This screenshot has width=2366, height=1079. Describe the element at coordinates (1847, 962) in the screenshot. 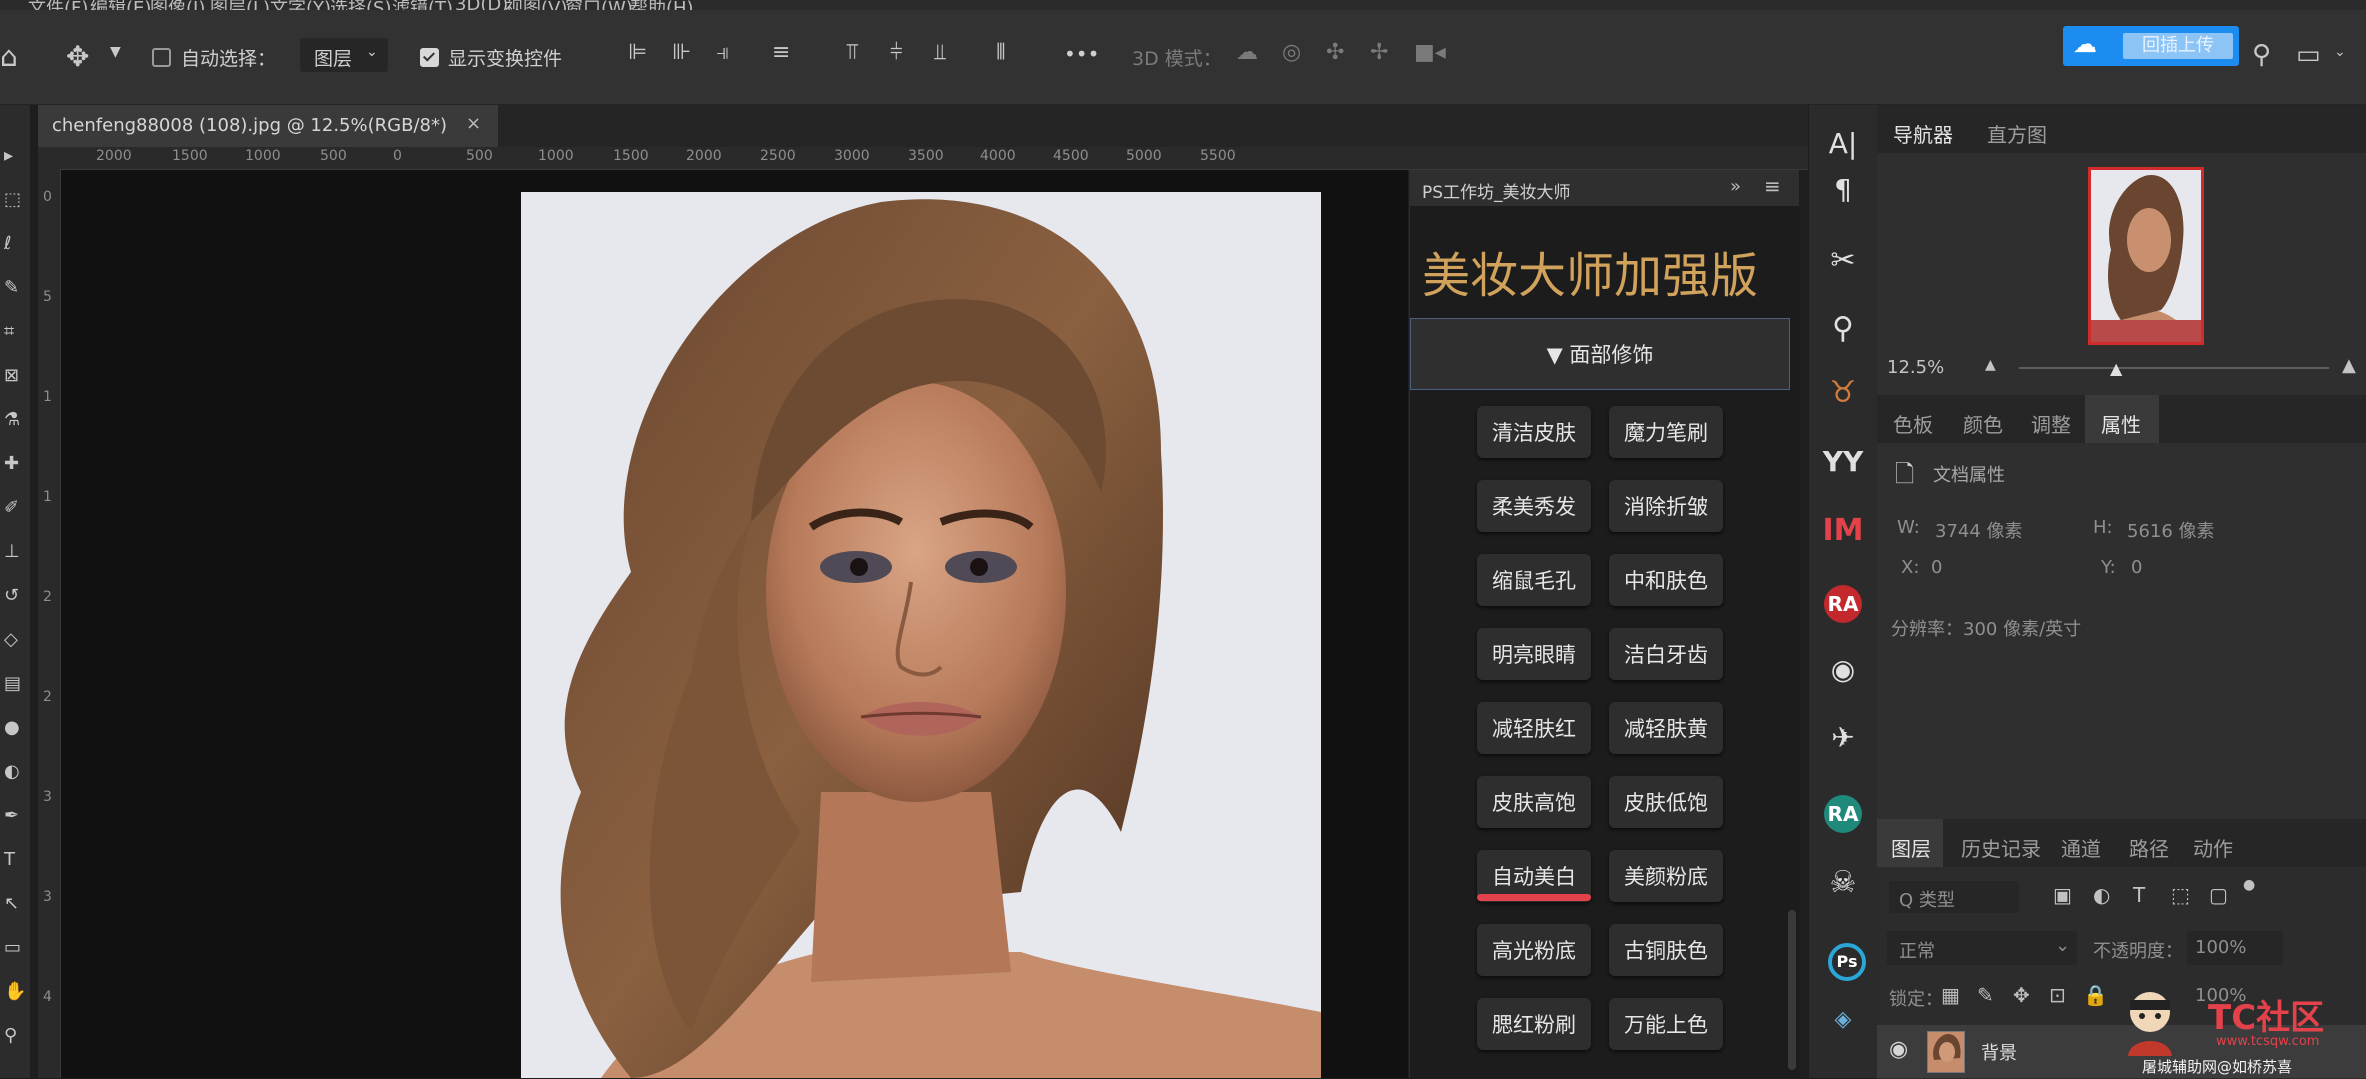

I see `ps-plugin-icon: Ps` at that location.